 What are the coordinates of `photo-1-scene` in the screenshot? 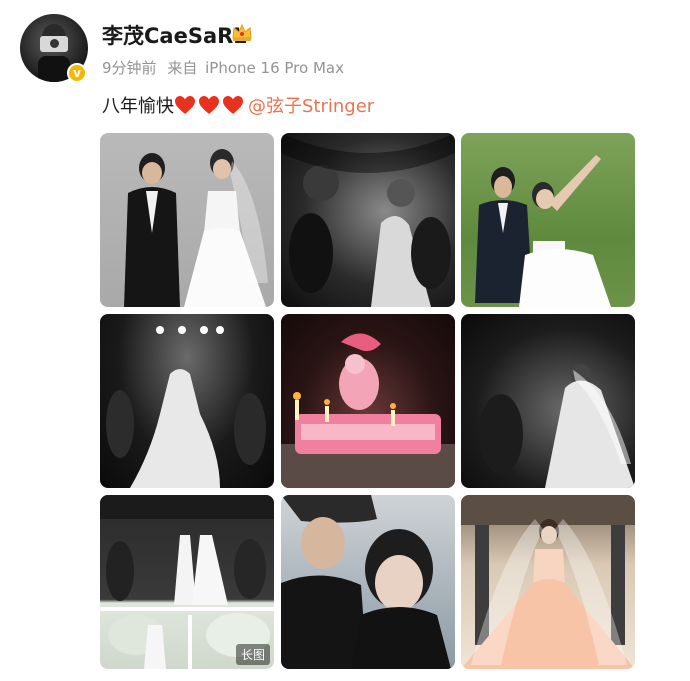 It's located at (196, 228).